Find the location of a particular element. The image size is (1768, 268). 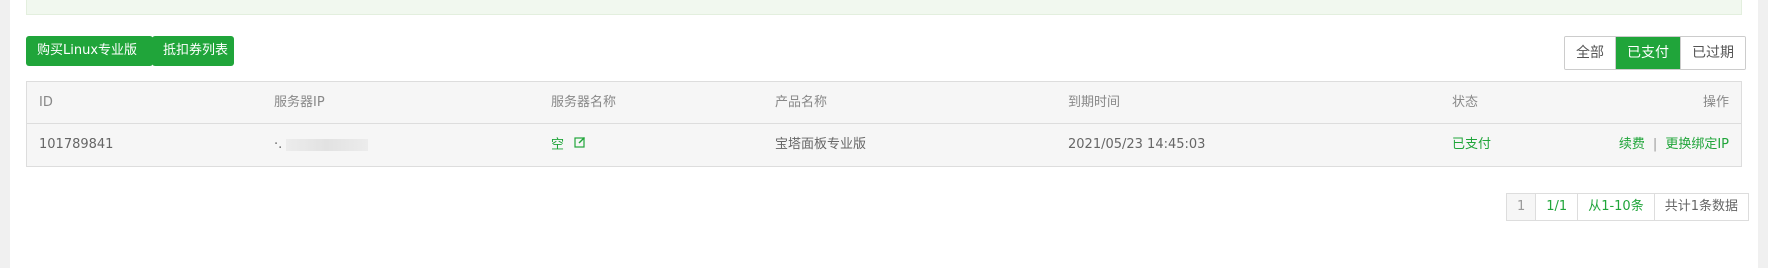

header-id: ID is located at coordinates (46, 102).